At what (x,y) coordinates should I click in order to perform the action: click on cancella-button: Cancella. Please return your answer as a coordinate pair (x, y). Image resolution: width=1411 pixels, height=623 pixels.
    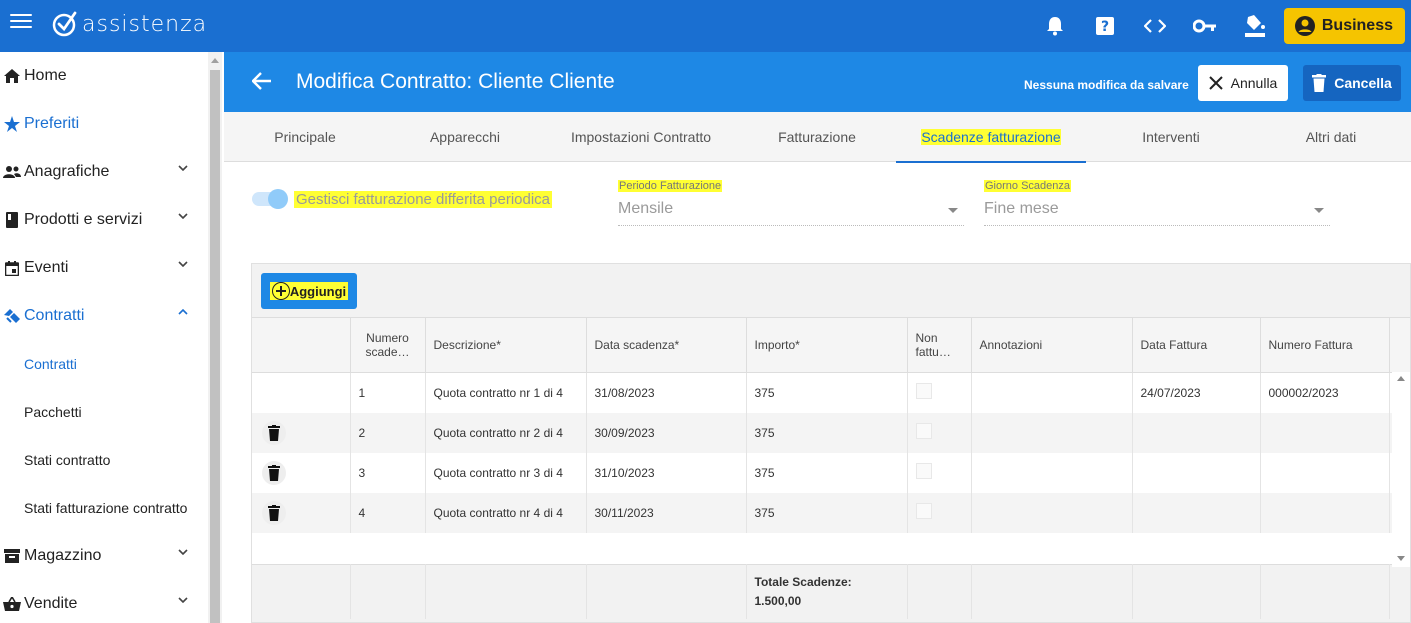
    Looking at the image, I should click on (1352, 83).